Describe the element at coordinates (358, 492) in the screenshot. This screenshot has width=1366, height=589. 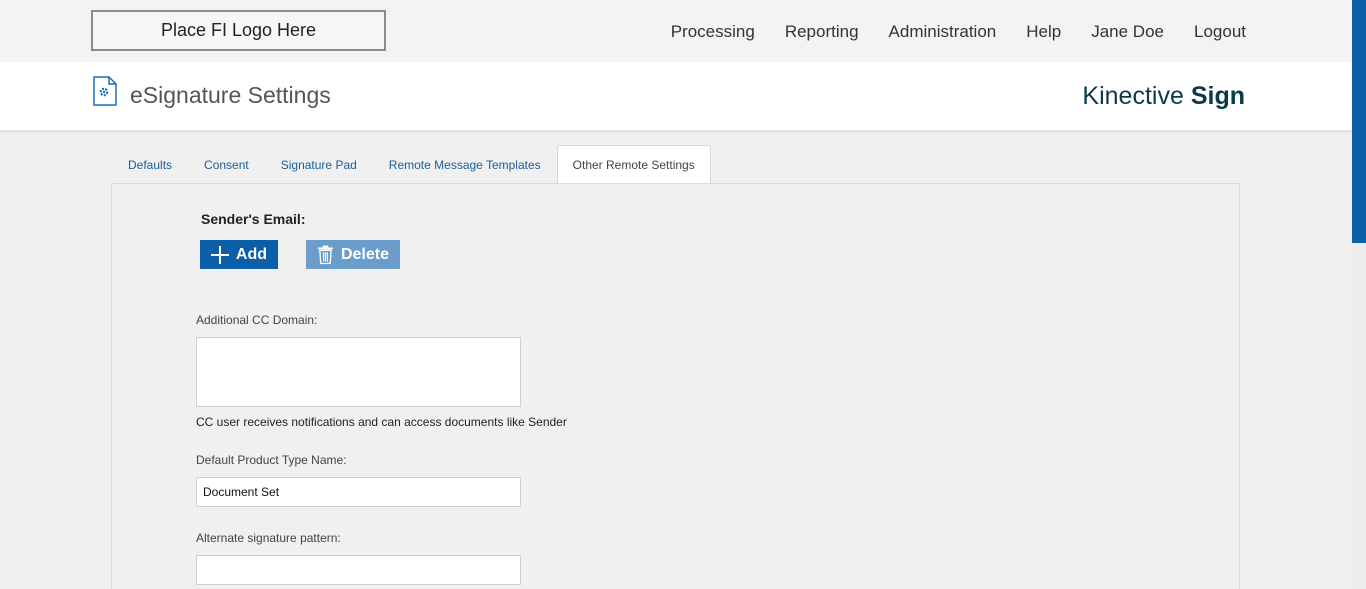
I see `product-type-input` at that location.